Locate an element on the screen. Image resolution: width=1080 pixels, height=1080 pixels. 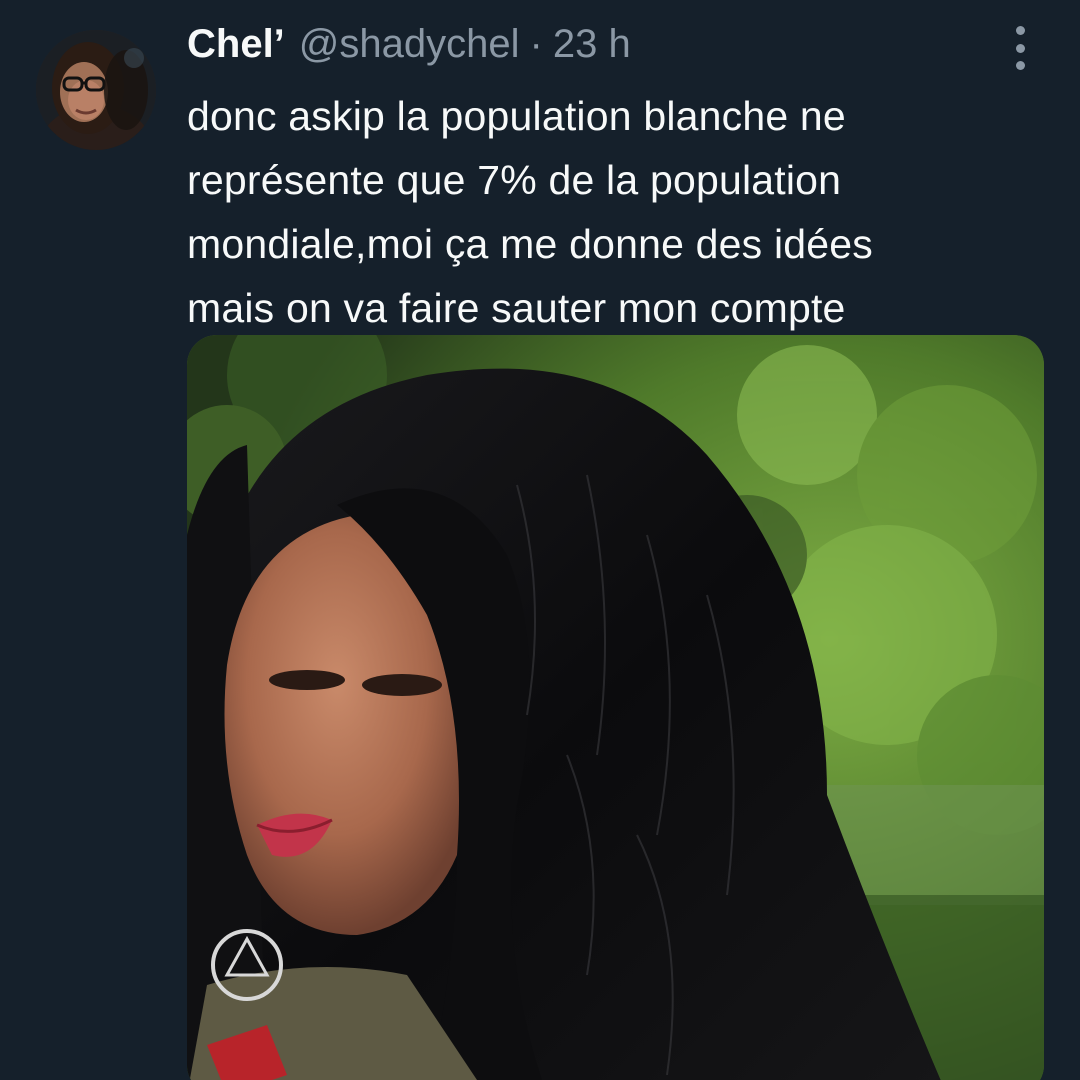
avatar-photo is located at coordinates (96, 90).